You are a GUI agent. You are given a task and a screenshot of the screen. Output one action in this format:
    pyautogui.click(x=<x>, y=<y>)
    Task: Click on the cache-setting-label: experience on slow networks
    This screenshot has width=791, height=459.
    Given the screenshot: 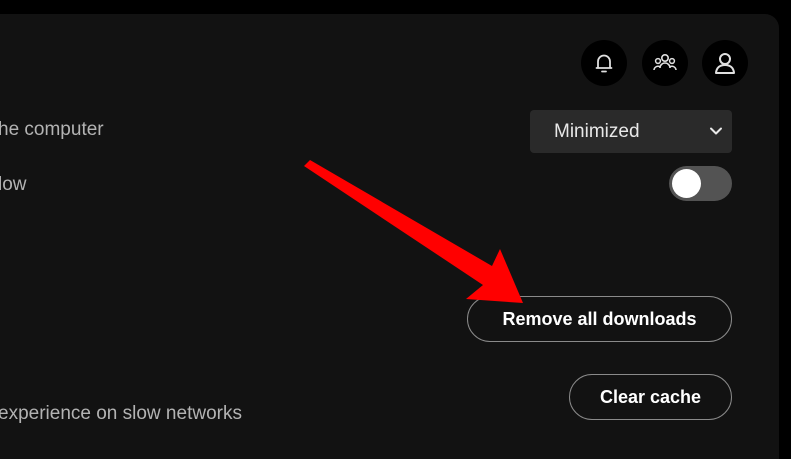 What is the action you would take?
    pyautogui.click(x=121, y=413)
    